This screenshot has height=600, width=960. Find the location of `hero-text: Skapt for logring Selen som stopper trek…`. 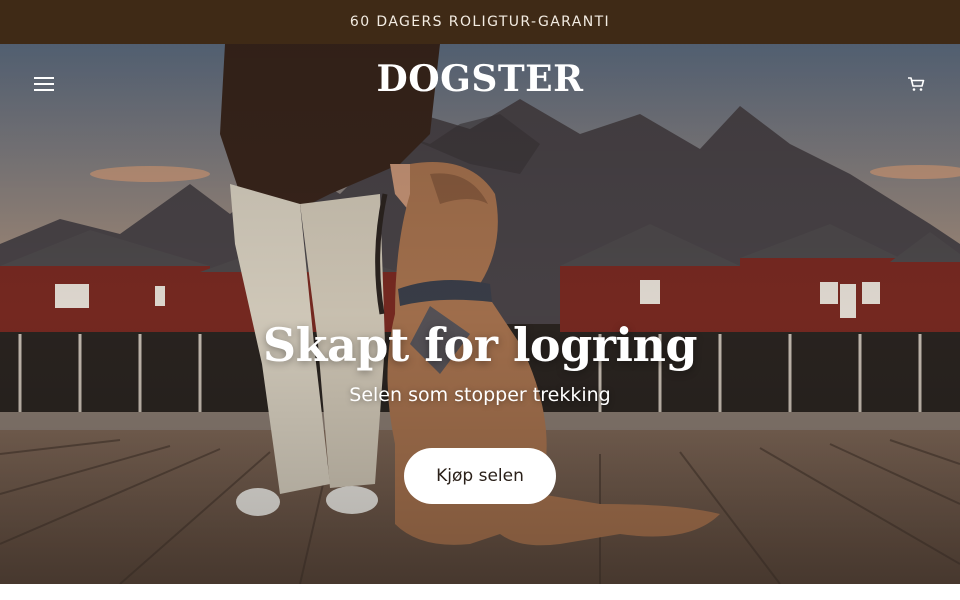

hero-text: Skapt for logring Selen som stopper trek… is located at coordinates (480, 362).